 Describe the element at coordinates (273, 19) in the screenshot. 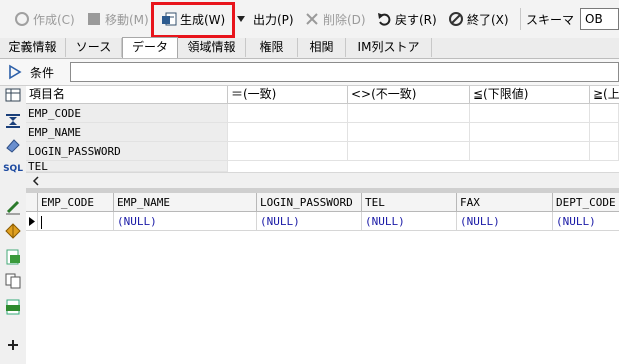

I see `output-label: 出力(P)` at that location.